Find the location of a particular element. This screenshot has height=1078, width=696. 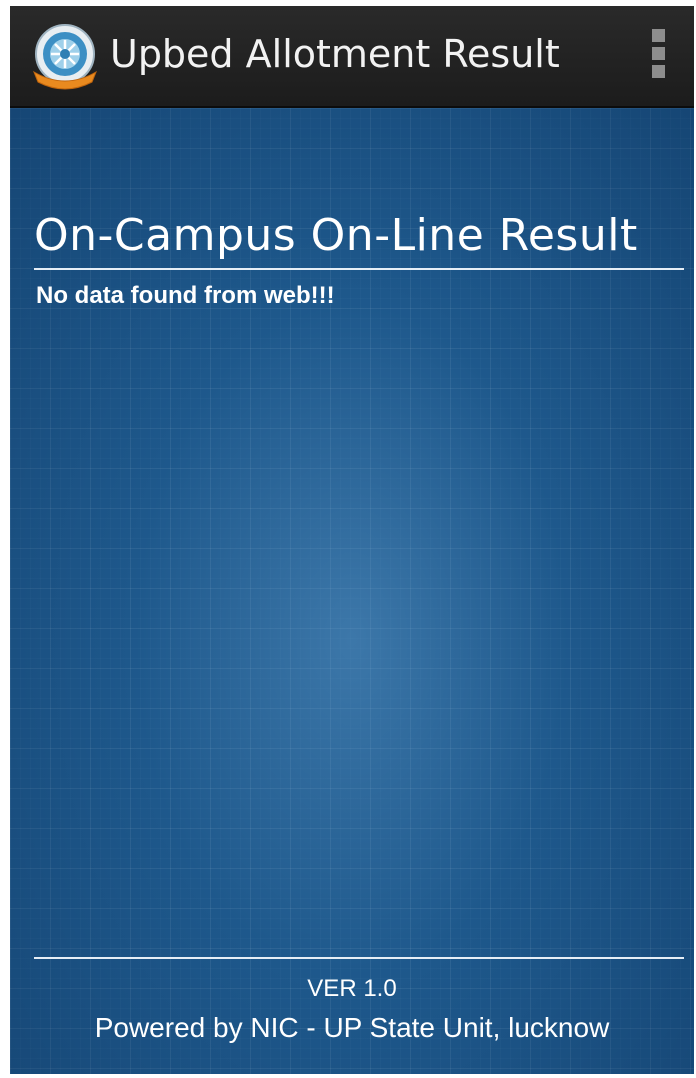

footer-divider is located at coordinates (359, 958).